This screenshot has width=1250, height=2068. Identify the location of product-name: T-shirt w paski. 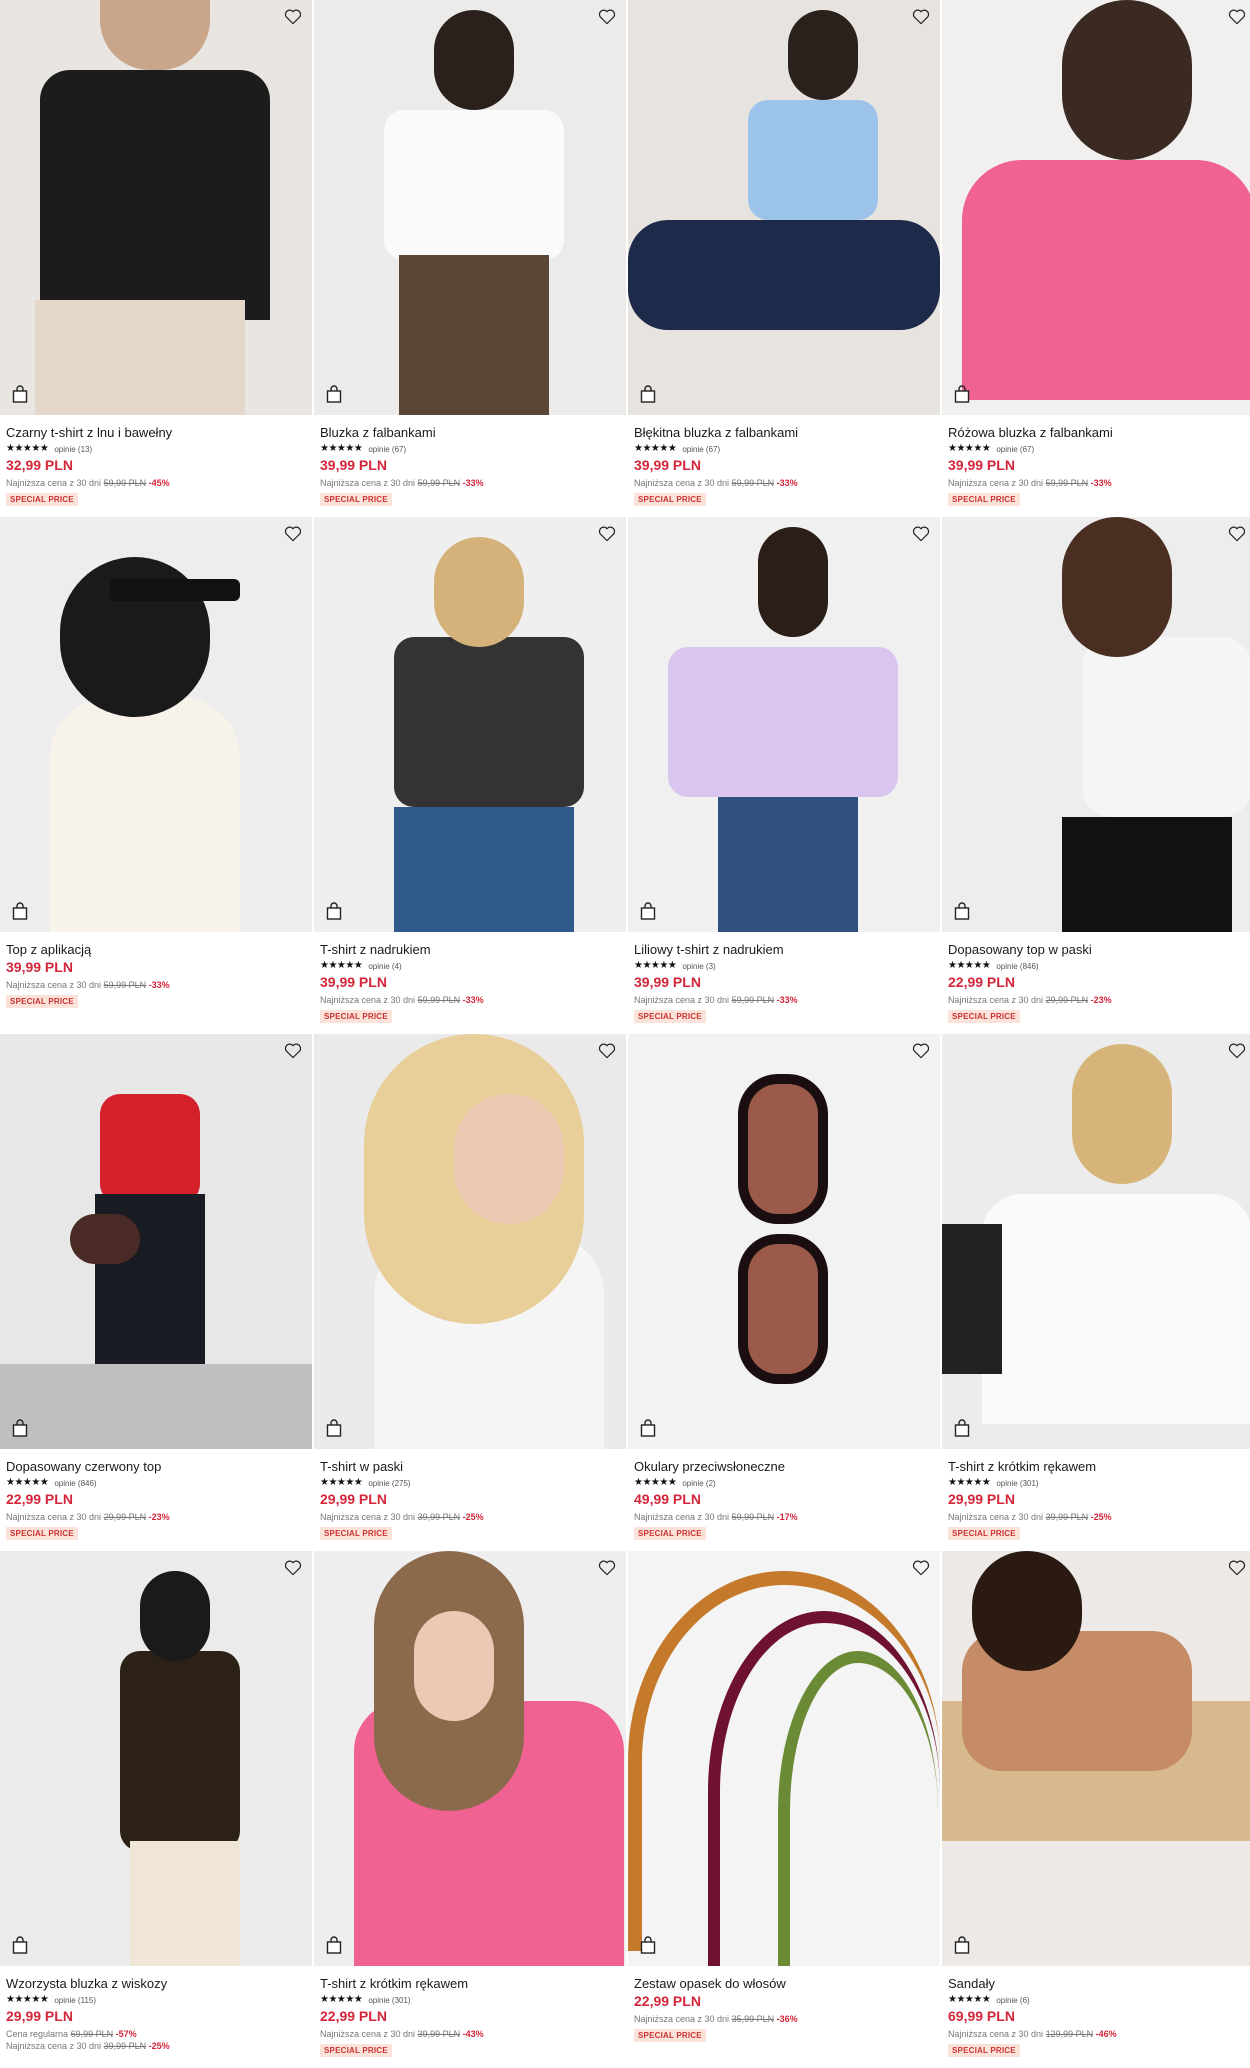
(470, 1466).